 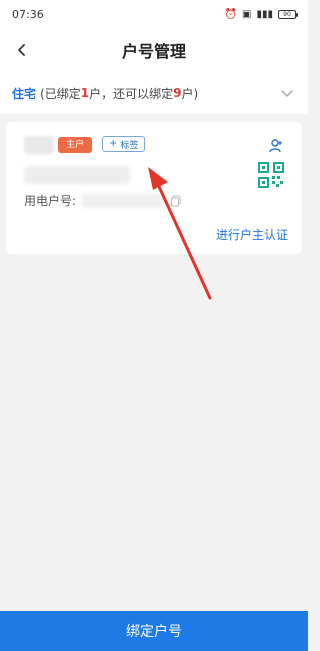 What do you see at coordinates (129, 145) in the screenshot?
I see `tag-button-label: 标签` at bounding box center [129, 145].